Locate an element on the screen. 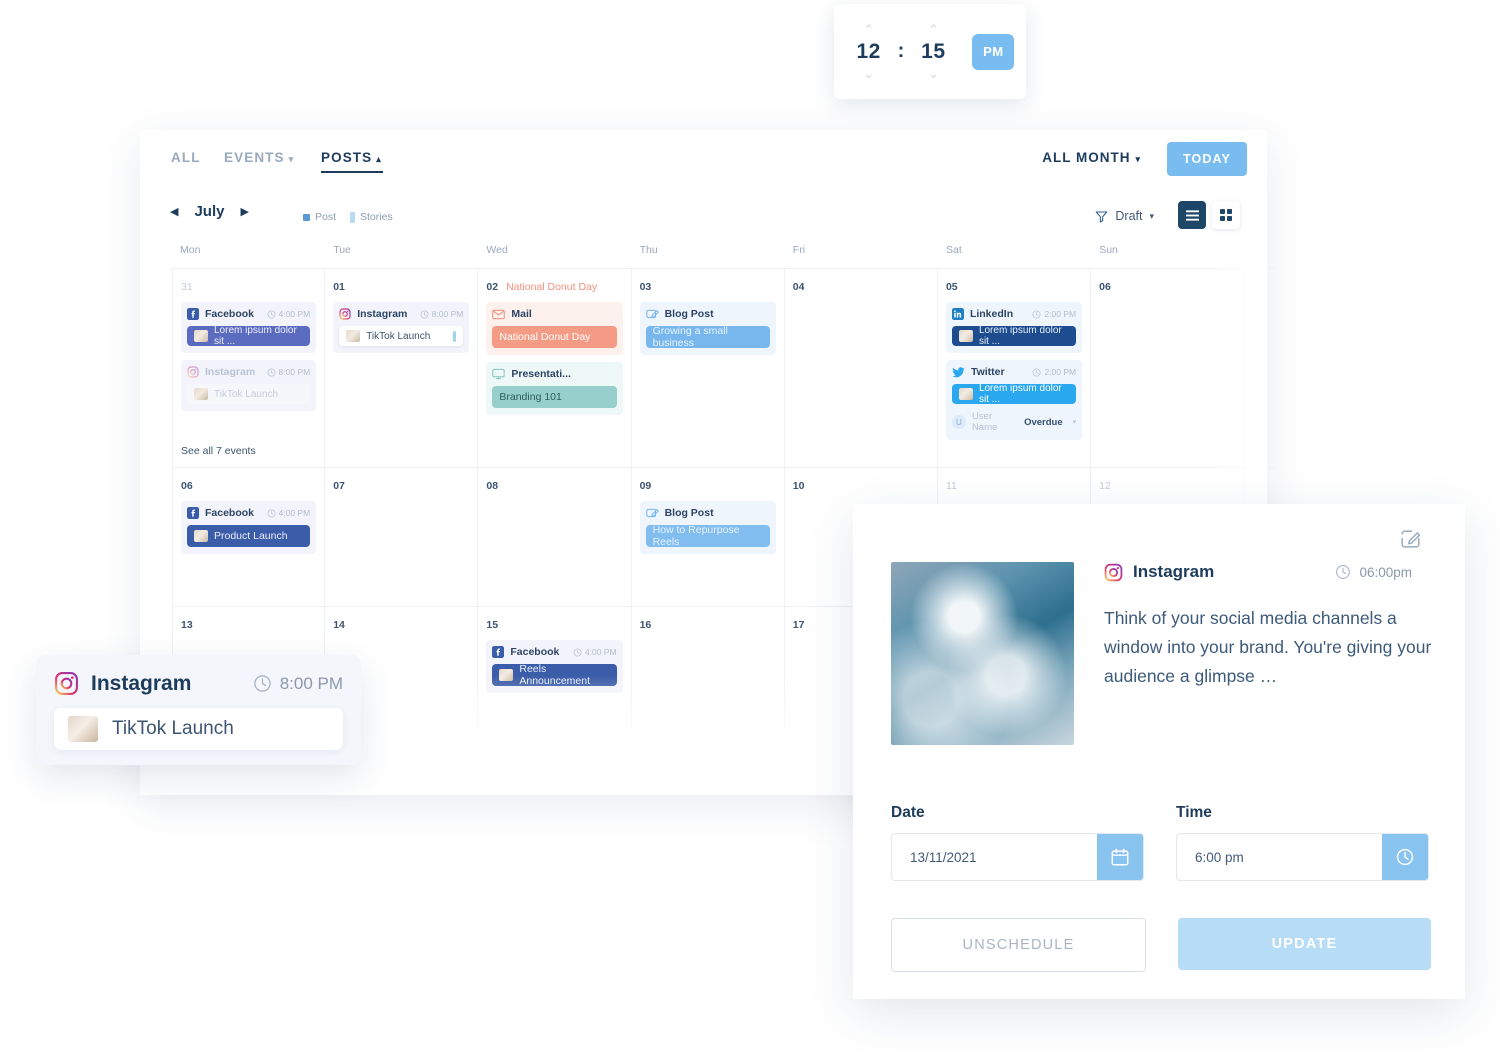 Image resolution: width=1500 pixels, height=1063 pixels. day-number: 03 is located at coordinates (645, 287).